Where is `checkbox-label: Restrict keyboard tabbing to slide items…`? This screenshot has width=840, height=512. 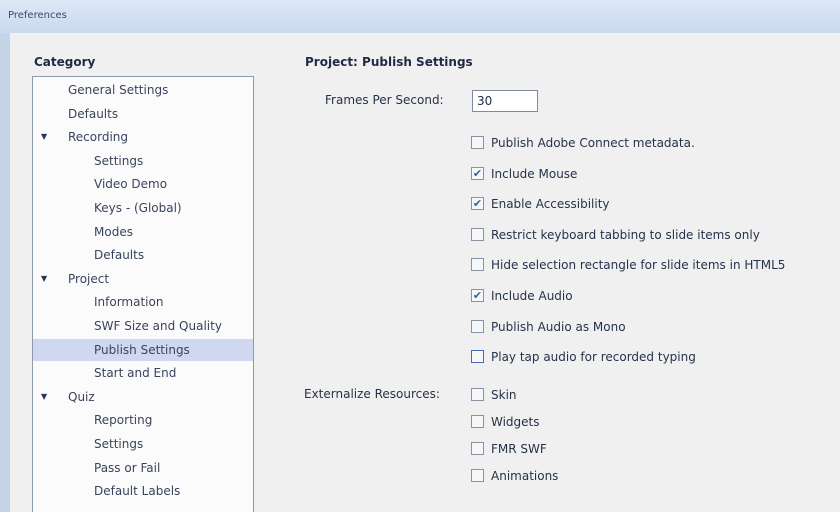 checkbox-label: Restrict keyboard tabbing to slide items… is located at coordinates (625, 234).